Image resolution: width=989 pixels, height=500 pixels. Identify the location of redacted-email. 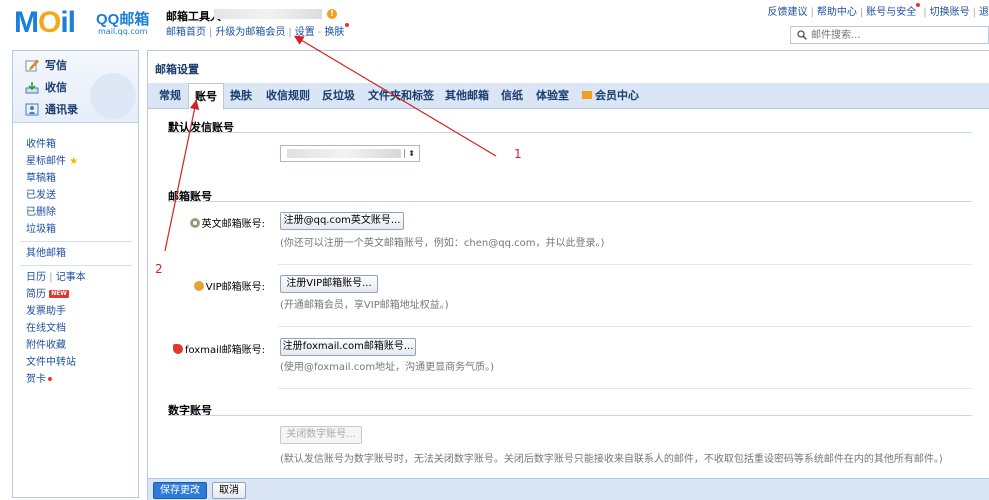
(268, 14).